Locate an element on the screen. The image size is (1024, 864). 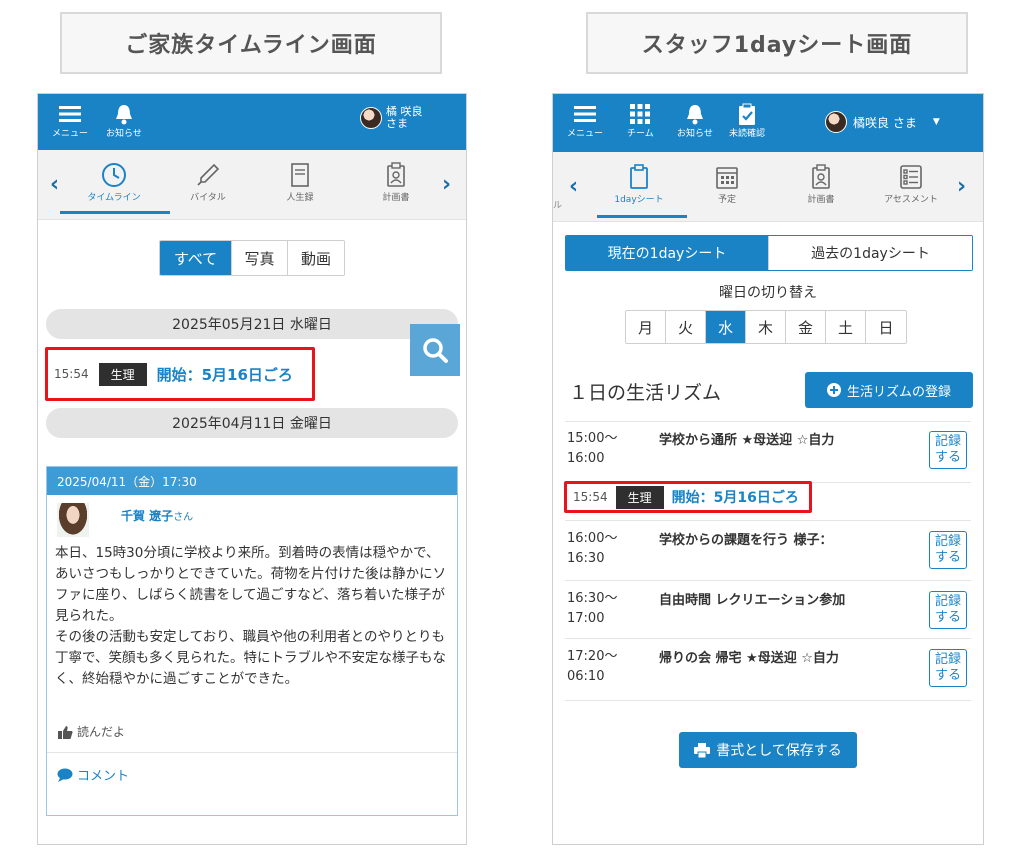
thermometer-icon is located at coordinates (208, 175).